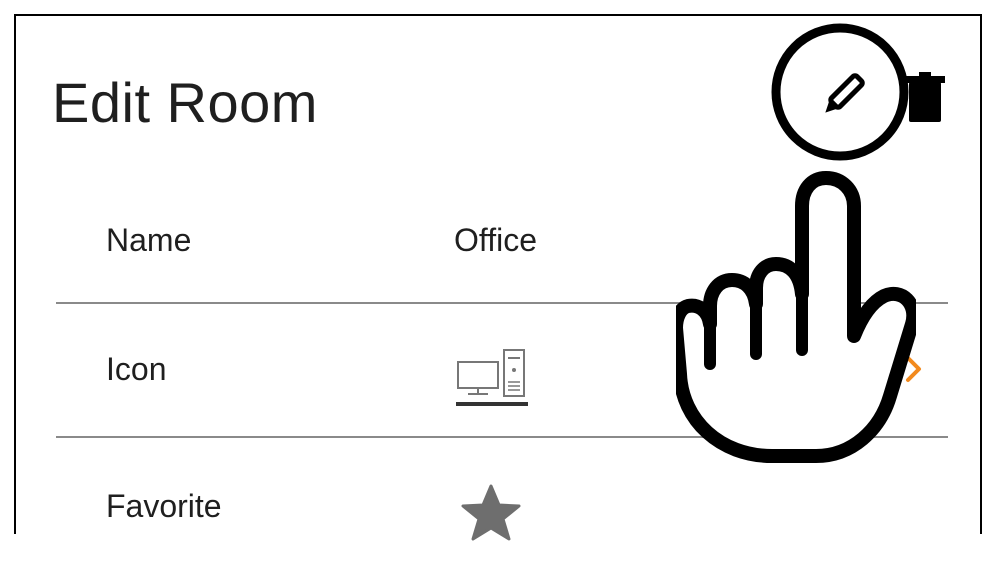  I want to click on favorite-label: Favorite, so click(164, 506).